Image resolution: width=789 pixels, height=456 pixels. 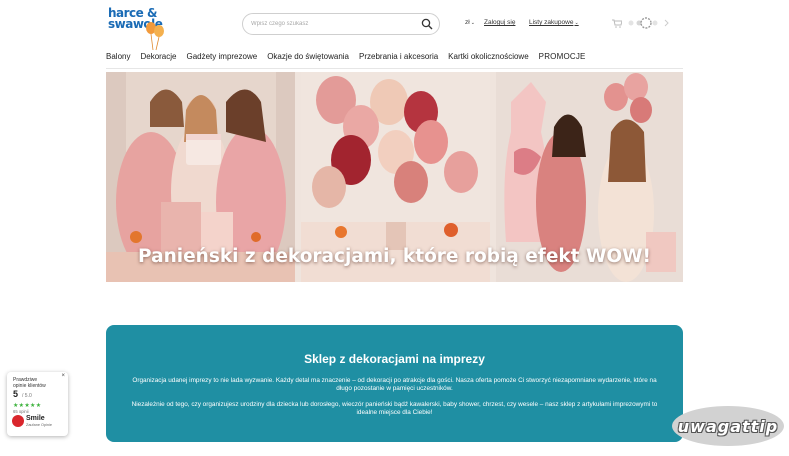 What do you see at coordinates (394, 359) in the screenshot?
I see `section-heading: Sklep z dekoracjami na imprezy` at bounding box center [394, 359].